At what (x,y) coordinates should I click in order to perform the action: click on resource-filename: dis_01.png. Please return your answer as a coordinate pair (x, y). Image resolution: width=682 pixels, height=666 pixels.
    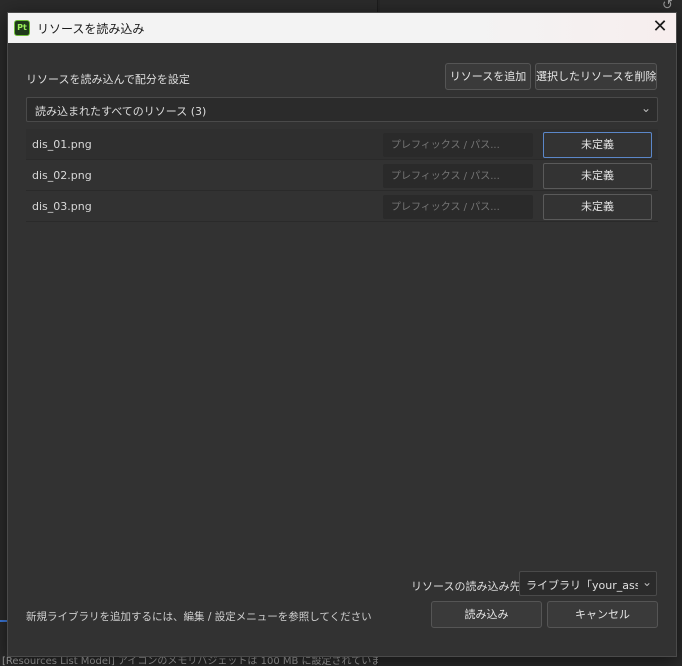
    Looking at the image, I should click on (62, 144).